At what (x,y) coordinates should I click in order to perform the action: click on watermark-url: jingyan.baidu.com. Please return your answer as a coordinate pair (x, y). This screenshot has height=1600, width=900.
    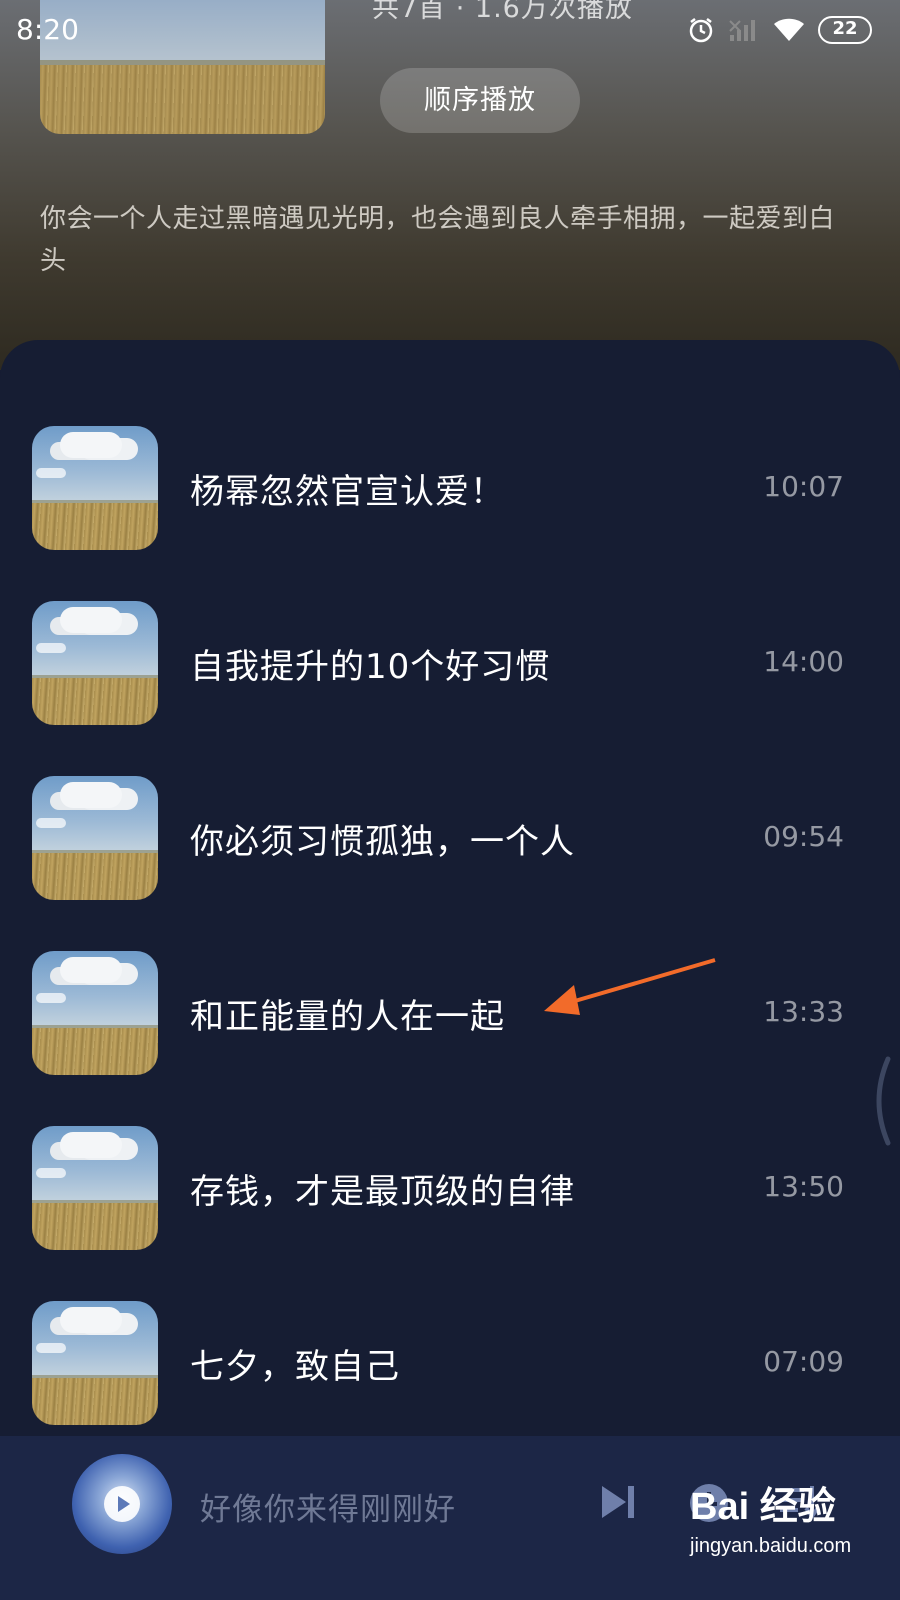
    Looking at the image, I should click on (771, 1546).